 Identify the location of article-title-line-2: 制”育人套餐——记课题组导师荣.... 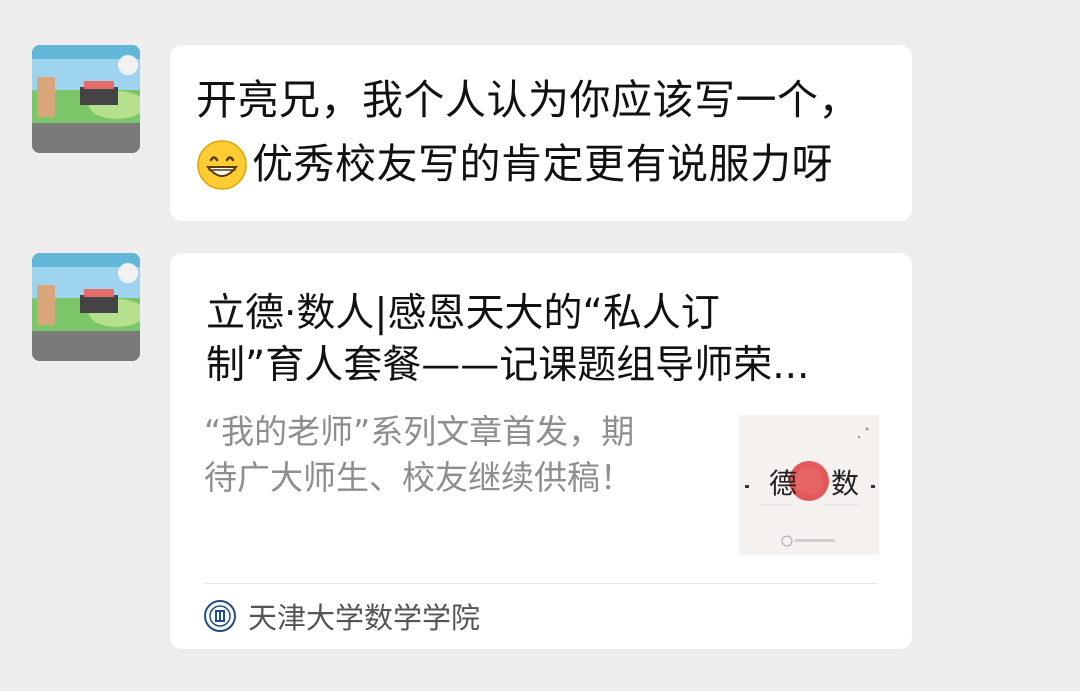
(508, 365).